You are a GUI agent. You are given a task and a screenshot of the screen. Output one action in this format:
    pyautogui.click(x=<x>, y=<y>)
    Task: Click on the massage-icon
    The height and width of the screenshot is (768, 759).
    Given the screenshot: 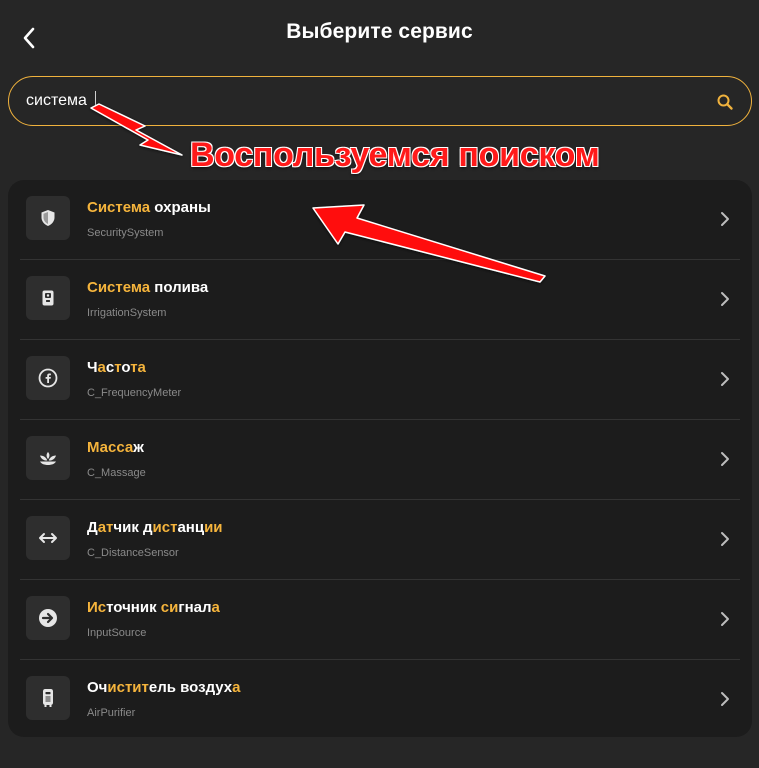 What is the action you would take?
    pyautogui.click(x=48, y=458)
    